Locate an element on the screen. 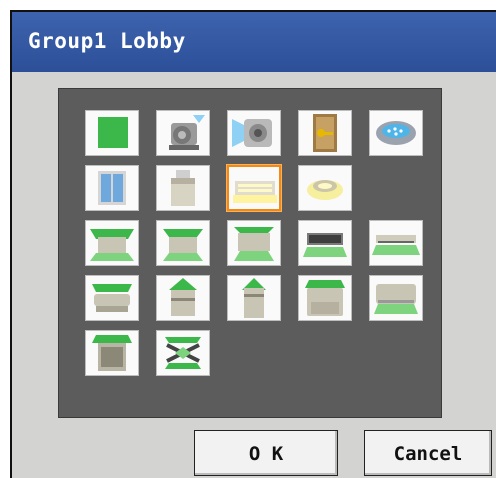 The width and height of the screenshot is (496, 478). cancel-button: Cancel is located at coordinates (428, 453).